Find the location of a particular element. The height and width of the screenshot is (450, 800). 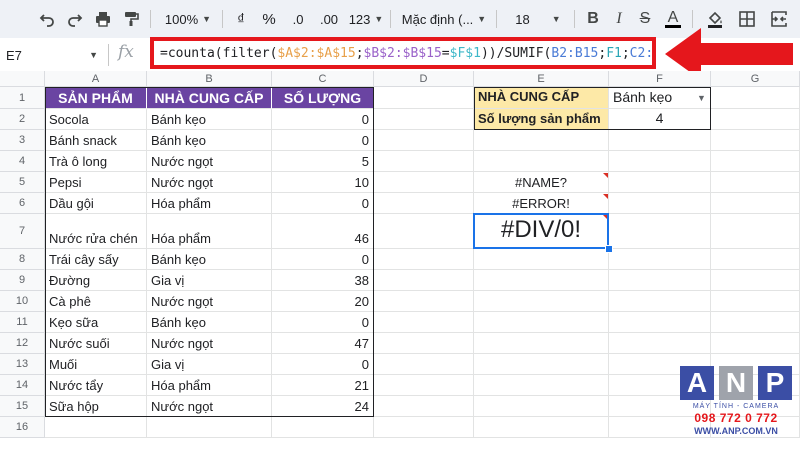

table-cell: 47 is located at coordinates (323, 343).